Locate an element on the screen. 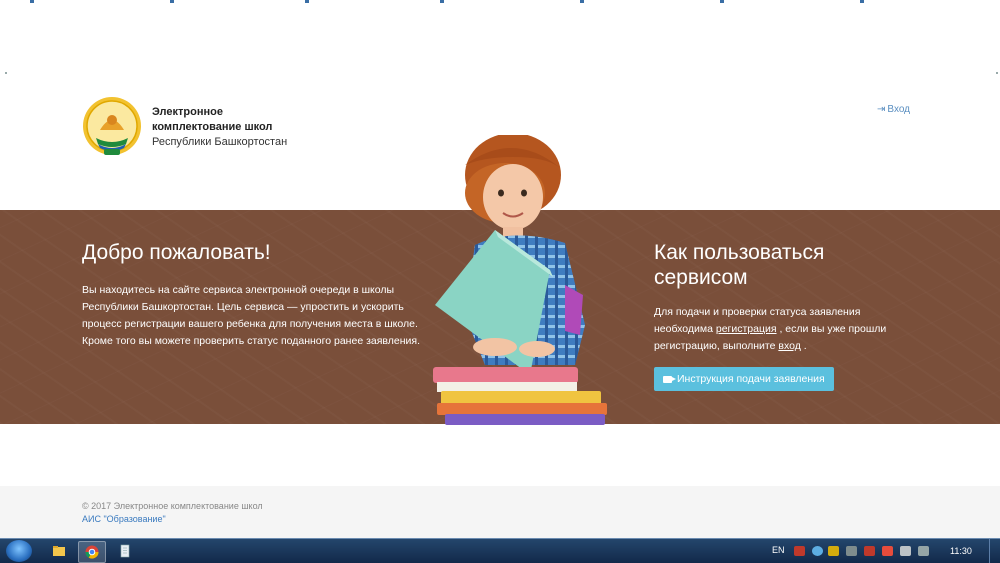 This screenshot has height=563, width=1000. login-link-inline: вход is located at coordinates (789, 346).